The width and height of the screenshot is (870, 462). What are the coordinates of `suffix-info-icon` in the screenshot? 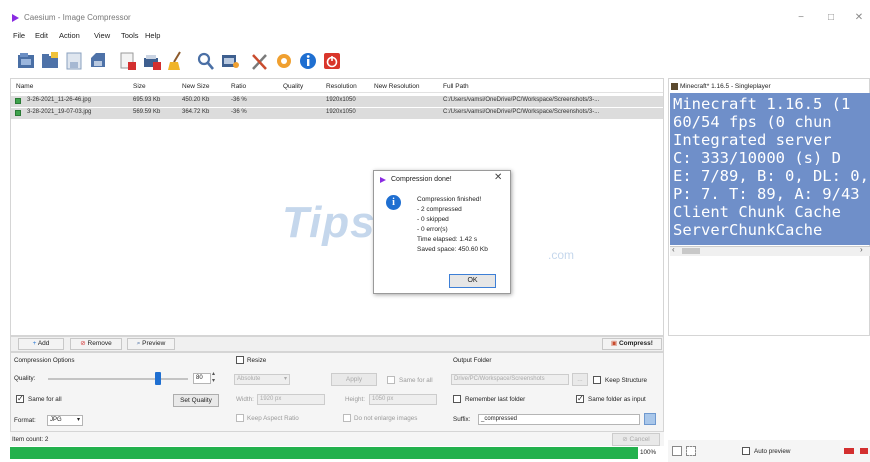 It's located at (650, 419).